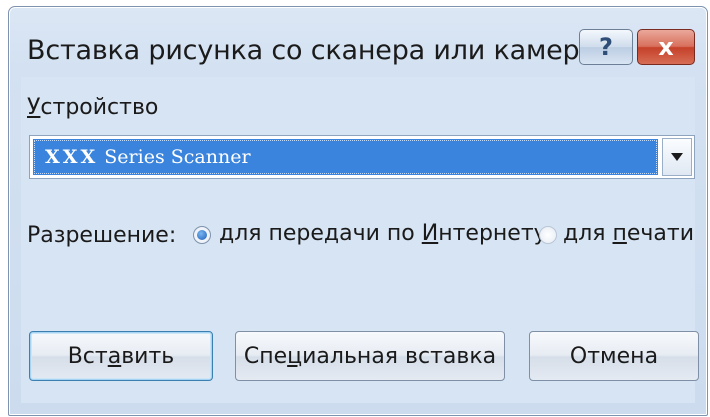 The image size is (710, 417). I want to click on device-dropdown: XXX Series Scanner, so click(362, 157).